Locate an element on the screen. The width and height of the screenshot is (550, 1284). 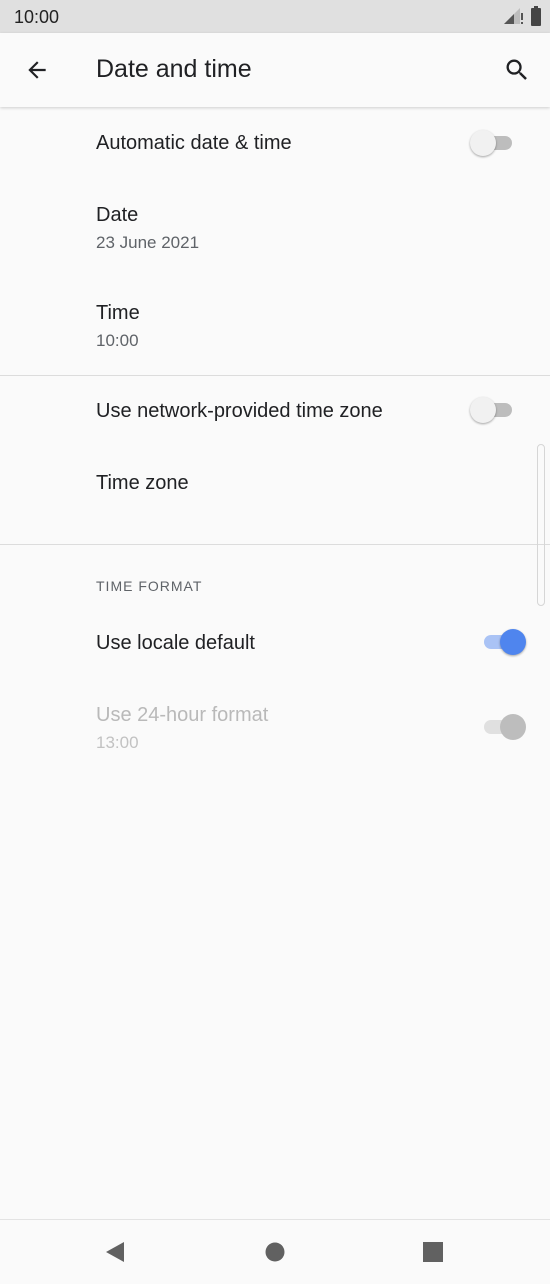
time-zone-label: Time zone is located at coordinates (142, 483).